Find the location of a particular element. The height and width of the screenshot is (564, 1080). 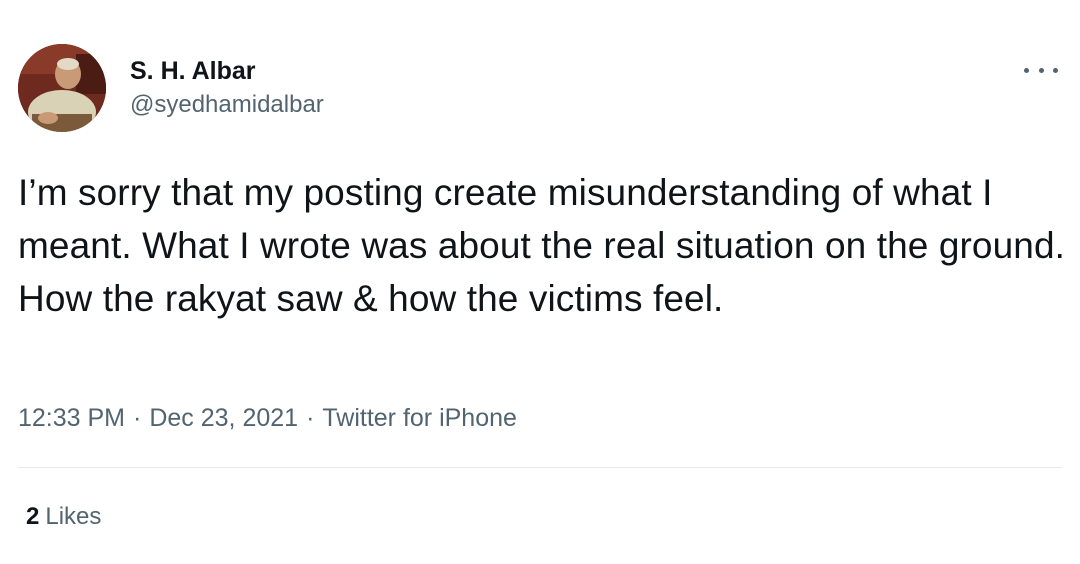

author-display-name: S. H. Albar is located at coordinates (227, 71).